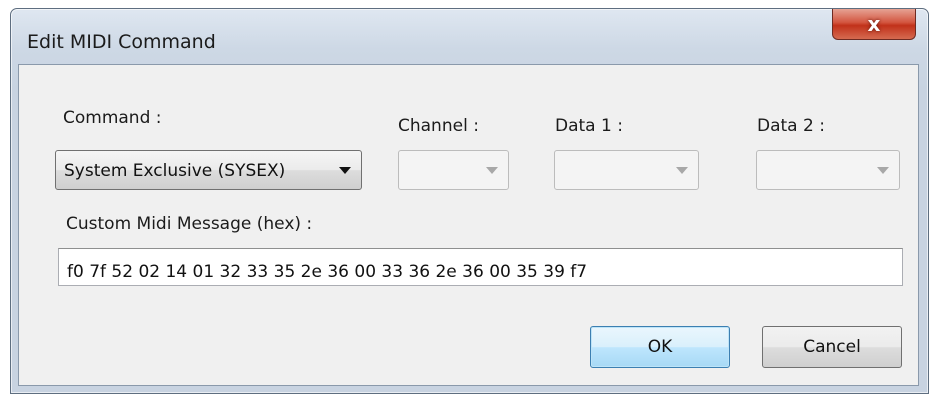 The width and height of the screenshot is (933, 398). What do you see at coordinates (121, 42) in the screenshot?
I see `window-title: Edit MIDI Command` at bounding box center [121, 42].